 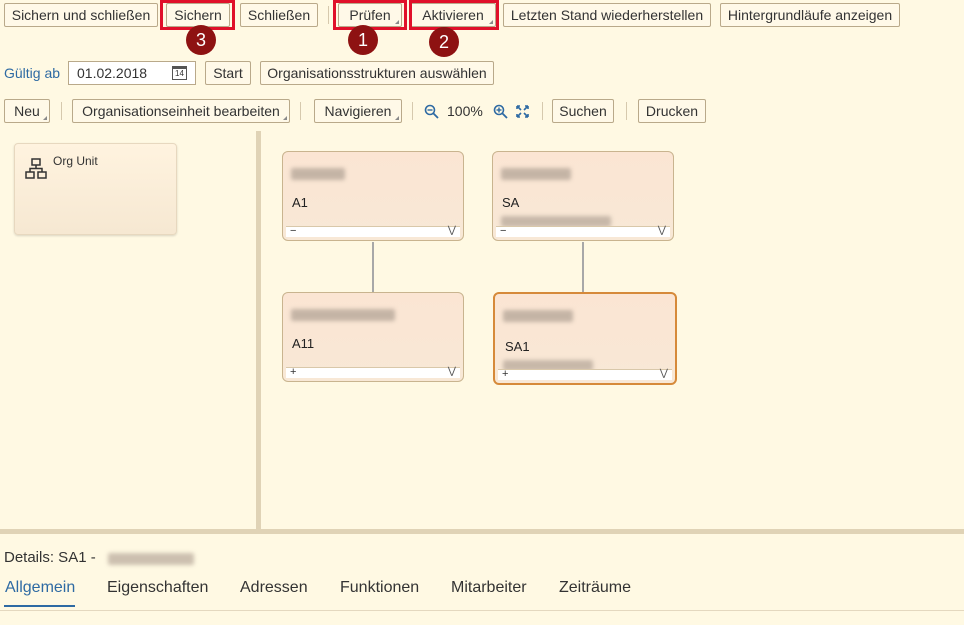 I want to click on badge-number: 2, so click(x=443, y=41).